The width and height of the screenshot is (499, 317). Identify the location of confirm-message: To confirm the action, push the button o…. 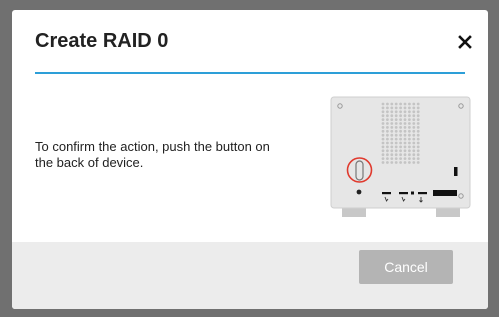
(175, 155).